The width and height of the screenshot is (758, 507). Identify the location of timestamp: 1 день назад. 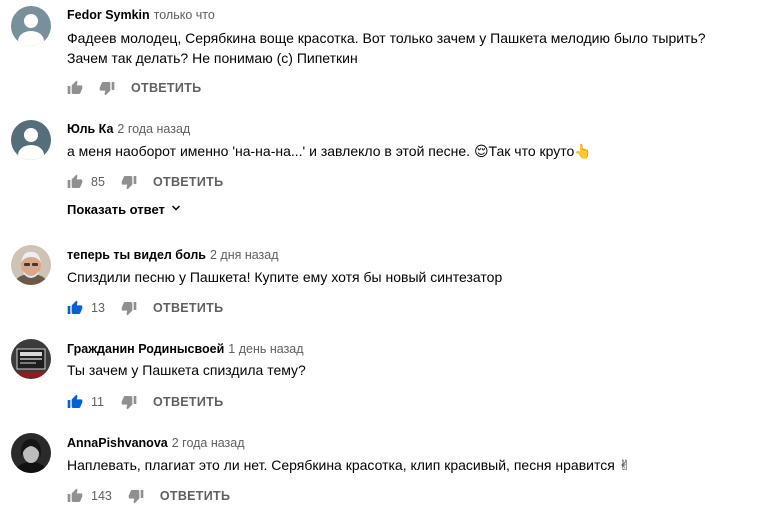
(265, 349).